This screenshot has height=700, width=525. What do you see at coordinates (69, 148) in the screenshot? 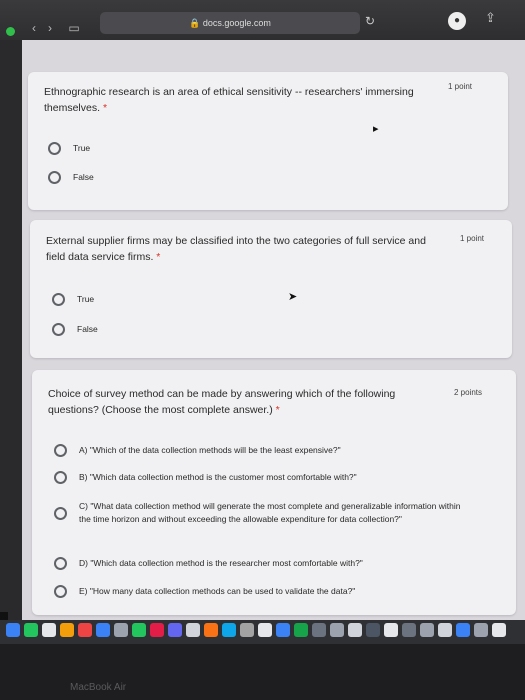
I see `q1-option-true: True` at bounding box center [69, 148].